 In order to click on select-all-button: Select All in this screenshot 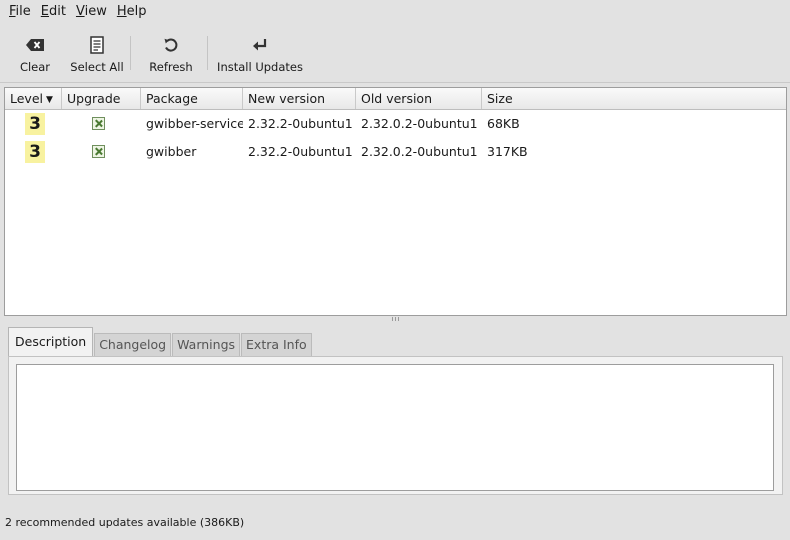, I will do `click(97, 54)`.